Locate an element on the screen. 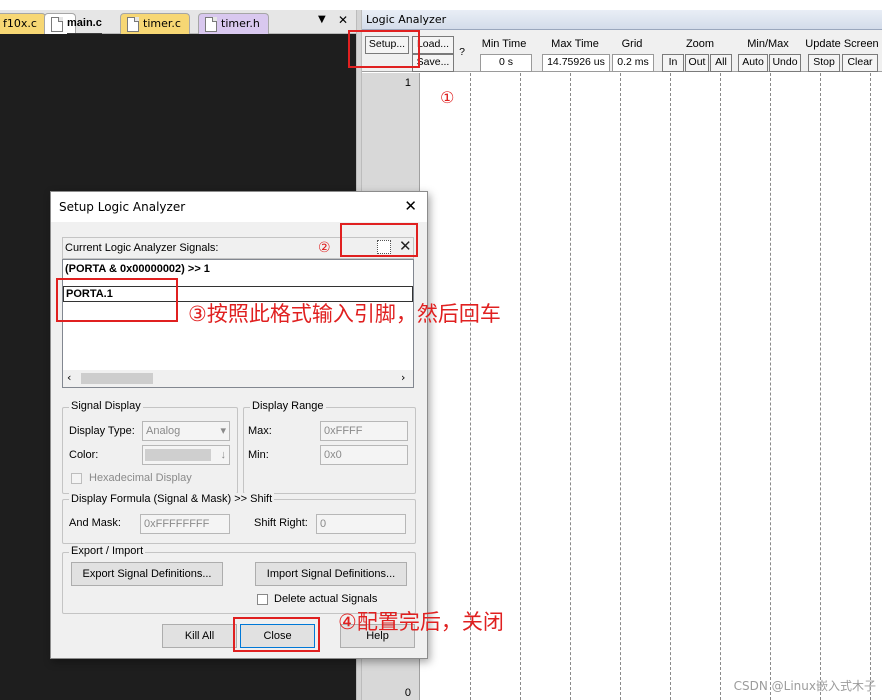 This screenshot has width=882, height=700. zoom-out-button: Out is located at coordinates (697, 63).